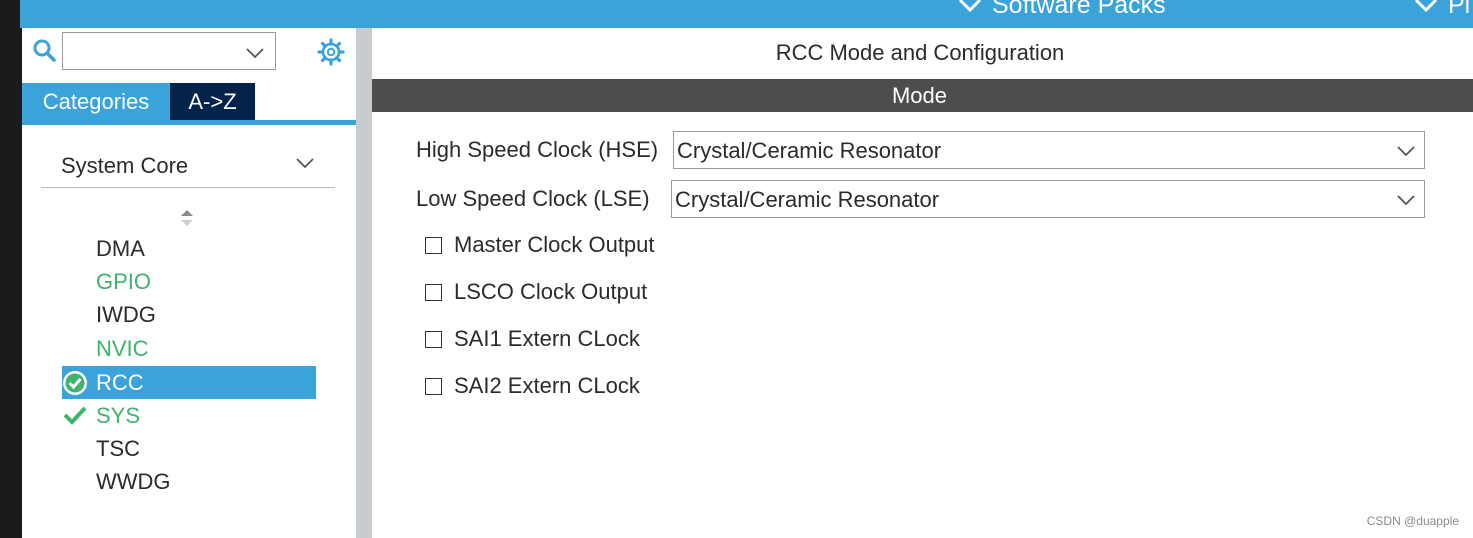 This screenshot has width=1473, height=538. What do you see at coordinates (187, 220) in the screenshot?
I see `sort-icon` at bounding box center [187, 220].